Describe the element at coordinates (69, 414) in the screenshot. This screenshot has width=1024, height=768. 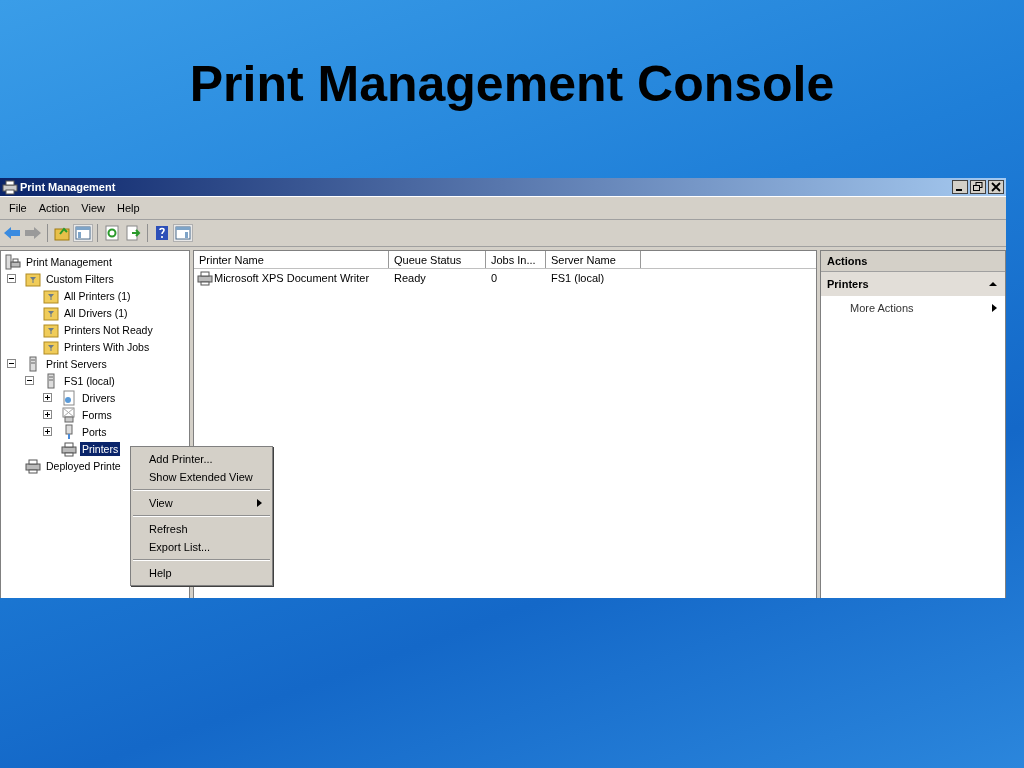
I see `forms-icon` at that location.